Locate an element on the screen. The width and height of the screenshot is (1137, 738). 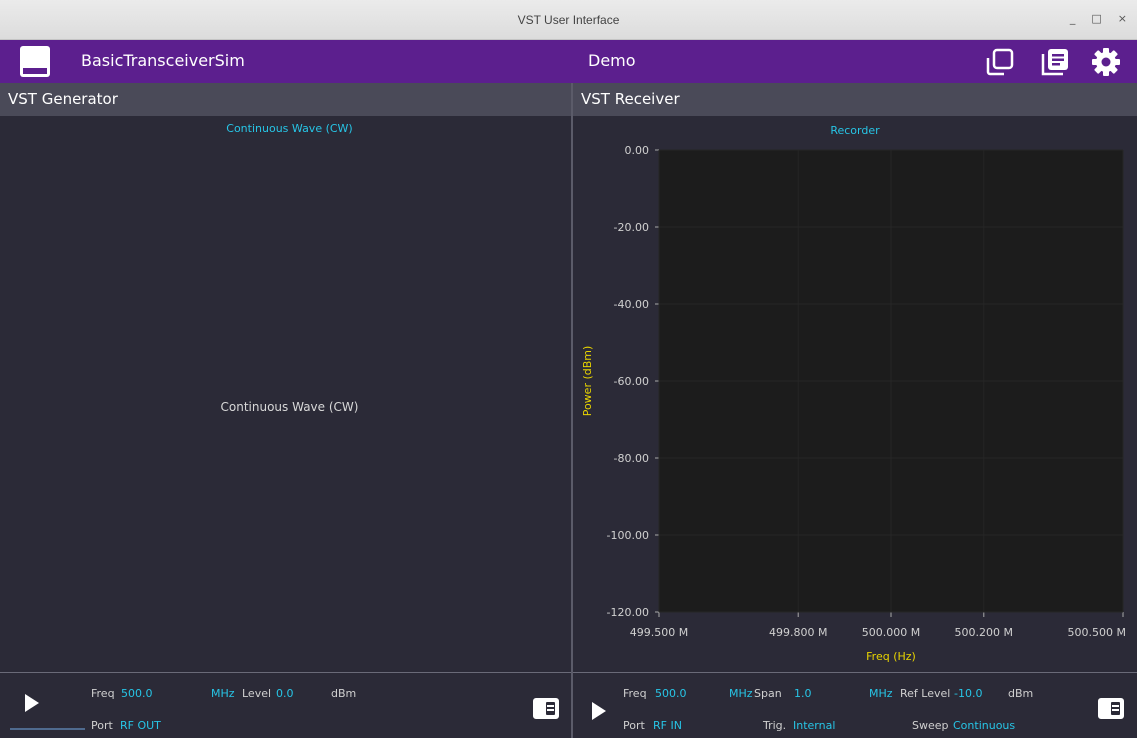
x-tick-label: 499.800 M is located at coordinates (798, 632).